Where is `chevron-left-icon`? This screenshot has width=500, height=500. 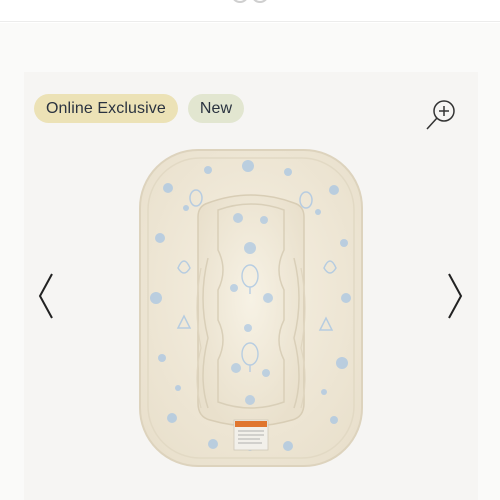 chevron-left-icon is located at coordinates (45, 296).